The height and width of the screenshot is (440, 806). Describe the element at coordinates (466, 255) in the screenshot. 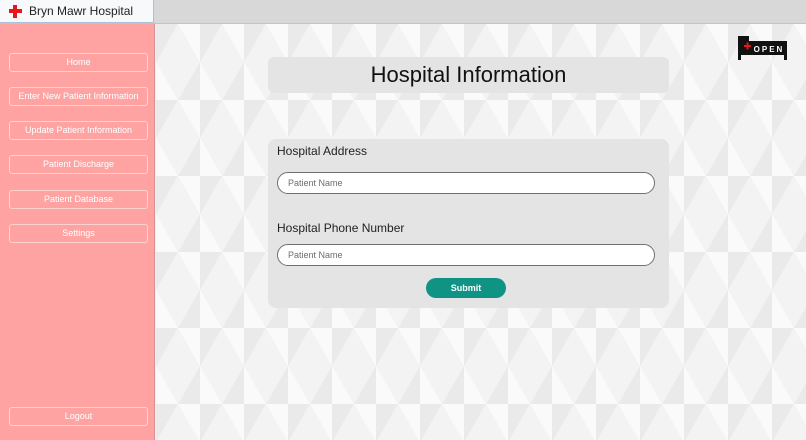

I see `hospital-phone-input` at that location.